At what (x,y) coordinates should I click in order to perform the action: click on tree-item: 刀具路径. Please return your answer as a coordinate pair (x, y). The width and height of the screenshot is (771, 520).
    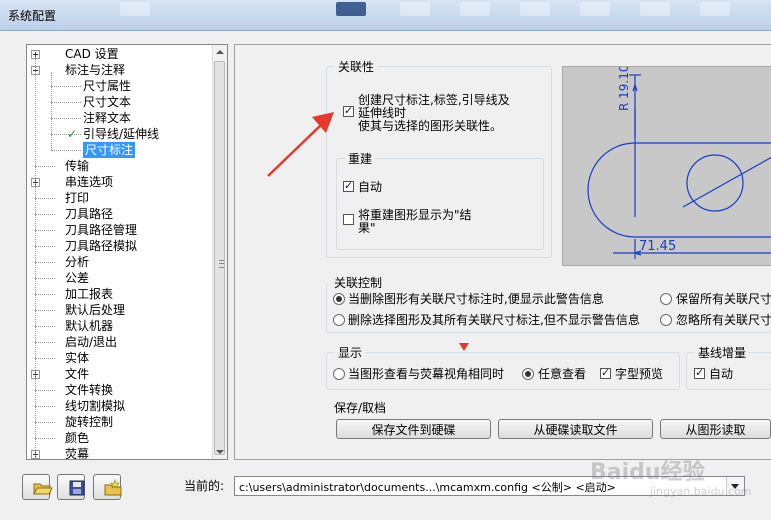
    Looking at the image, I should click on (120, 214).